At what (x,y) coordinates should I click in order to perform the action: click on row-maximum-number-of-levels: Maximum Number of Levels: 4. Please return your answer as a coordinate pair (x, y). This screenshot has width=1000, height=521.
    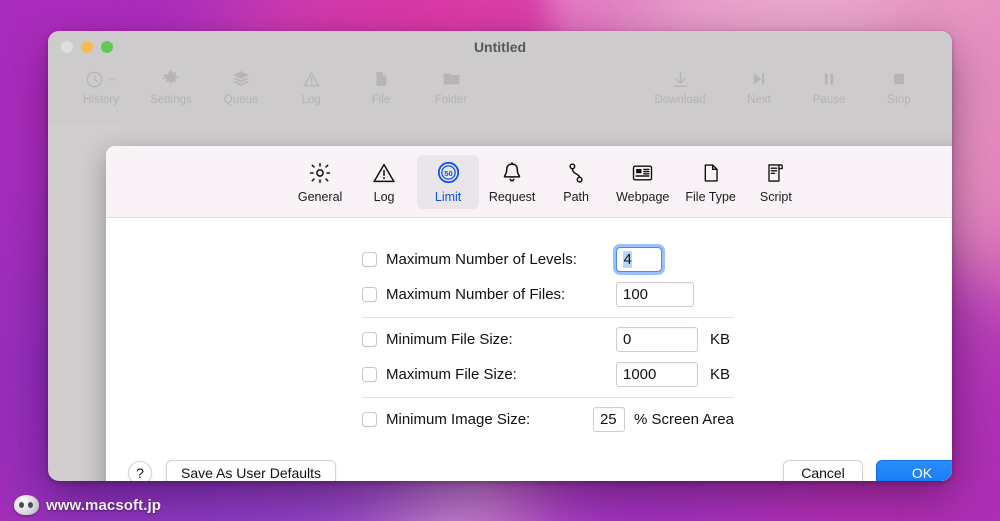
    Looking at the image, I should click on (548, 259).